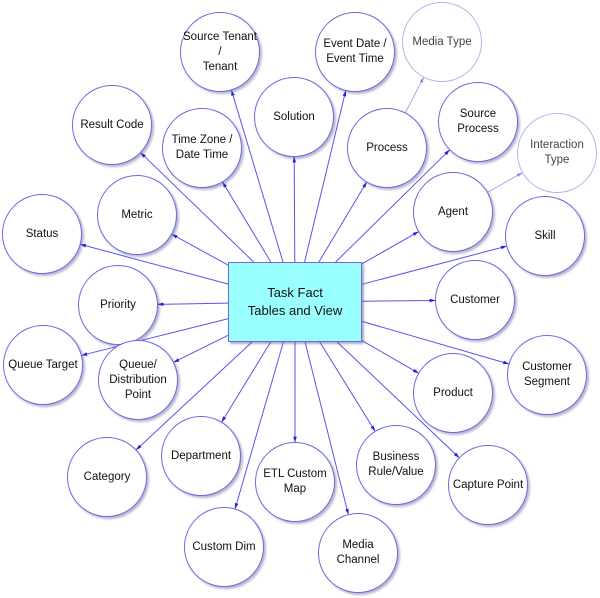 Image resolution: width=600 pixels, height=598 pixels. What do you see at coordinates (247, 222) in the screenshot?
I see `edge-time-zone` at bounding box center [247, 222].